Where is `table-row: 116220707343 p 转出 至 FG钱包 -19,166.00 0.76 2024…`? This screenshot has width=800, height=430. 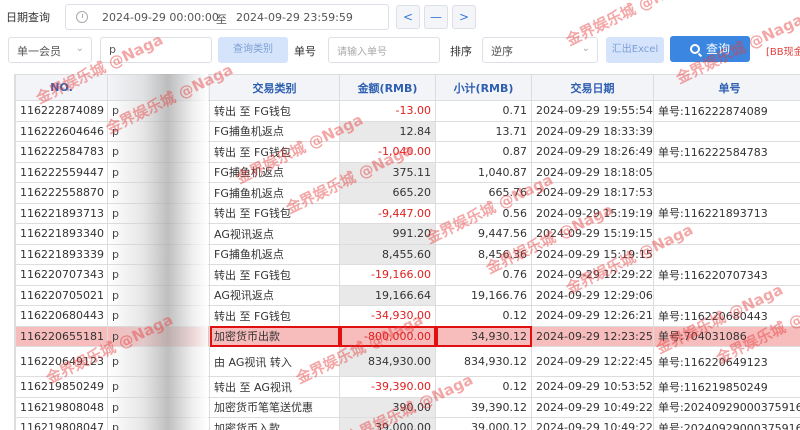 table-row: 116220707343 p 转出 至 FG钱包 -19,166.00 0.76 2024… is located at coordinates (407, 275).